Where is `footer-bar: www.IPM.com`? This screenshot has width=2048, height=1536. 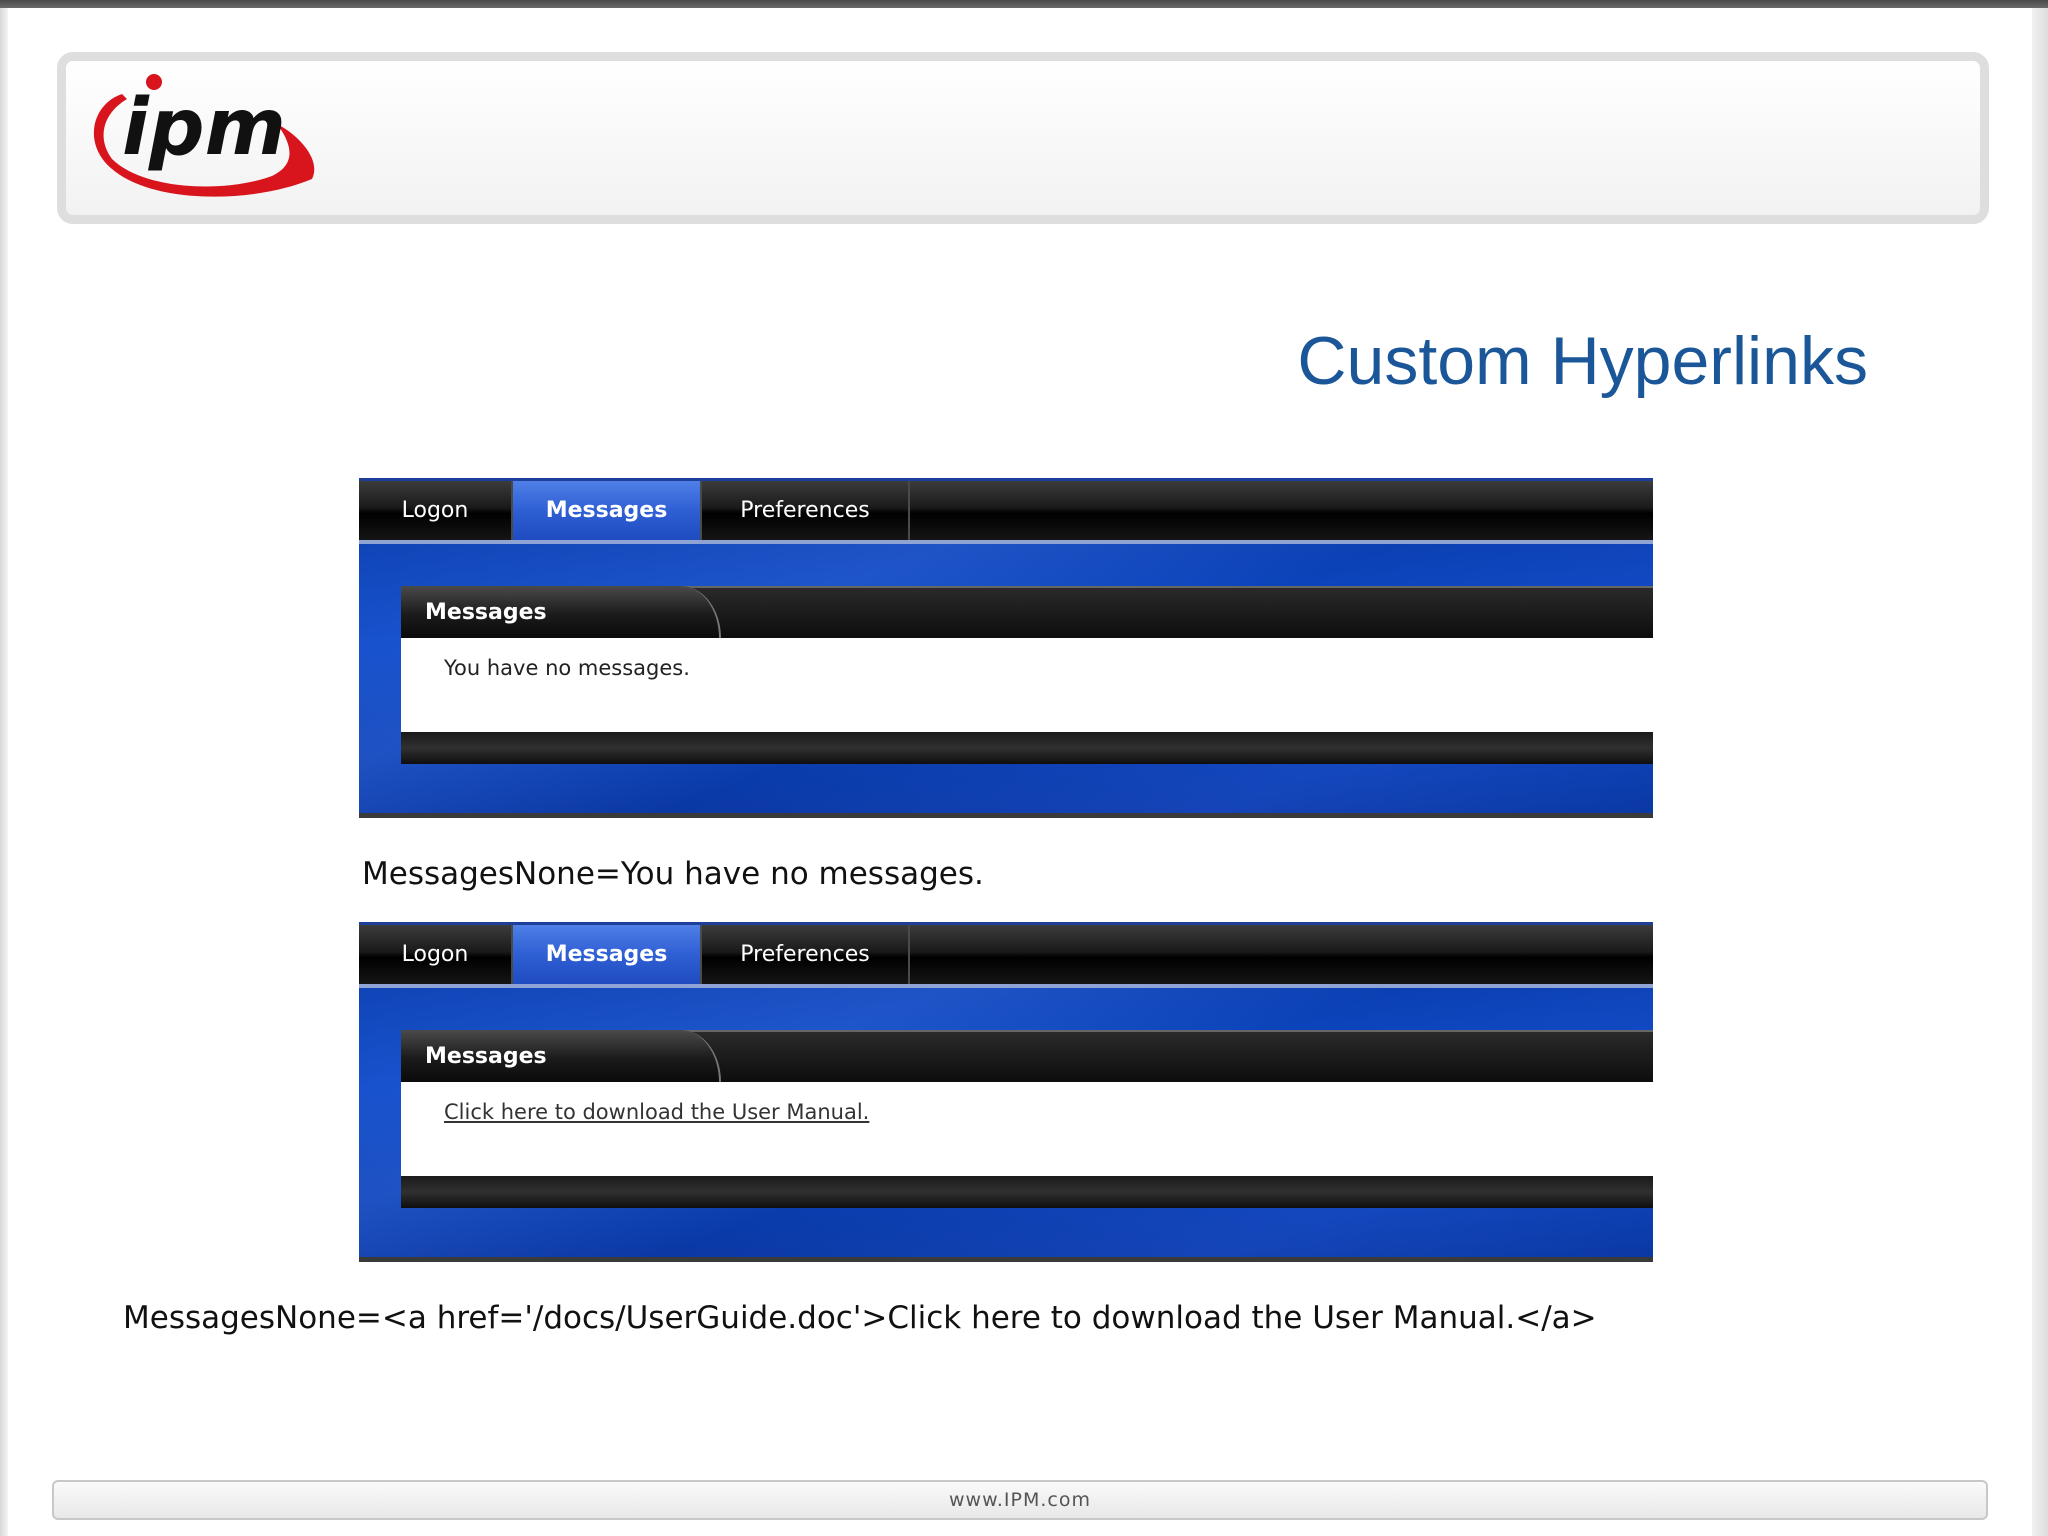
footer-bar: www.IPM.com is located at coordinates (1020, 1500).